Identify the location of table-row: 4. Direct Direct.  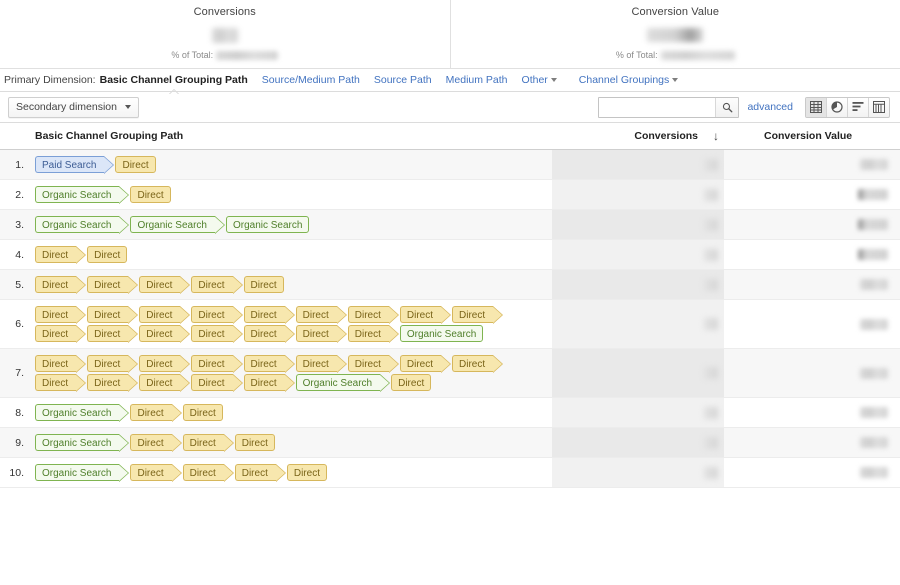
(450, 254).